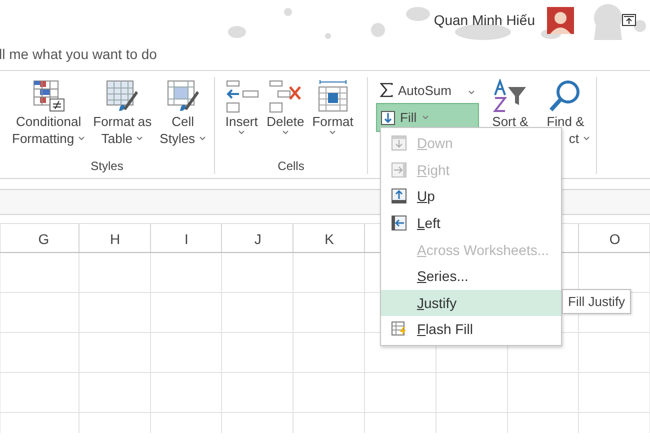  Describe the element at coordinates (579, 138) in the screenshot. I see `find-label: ct` at that location.